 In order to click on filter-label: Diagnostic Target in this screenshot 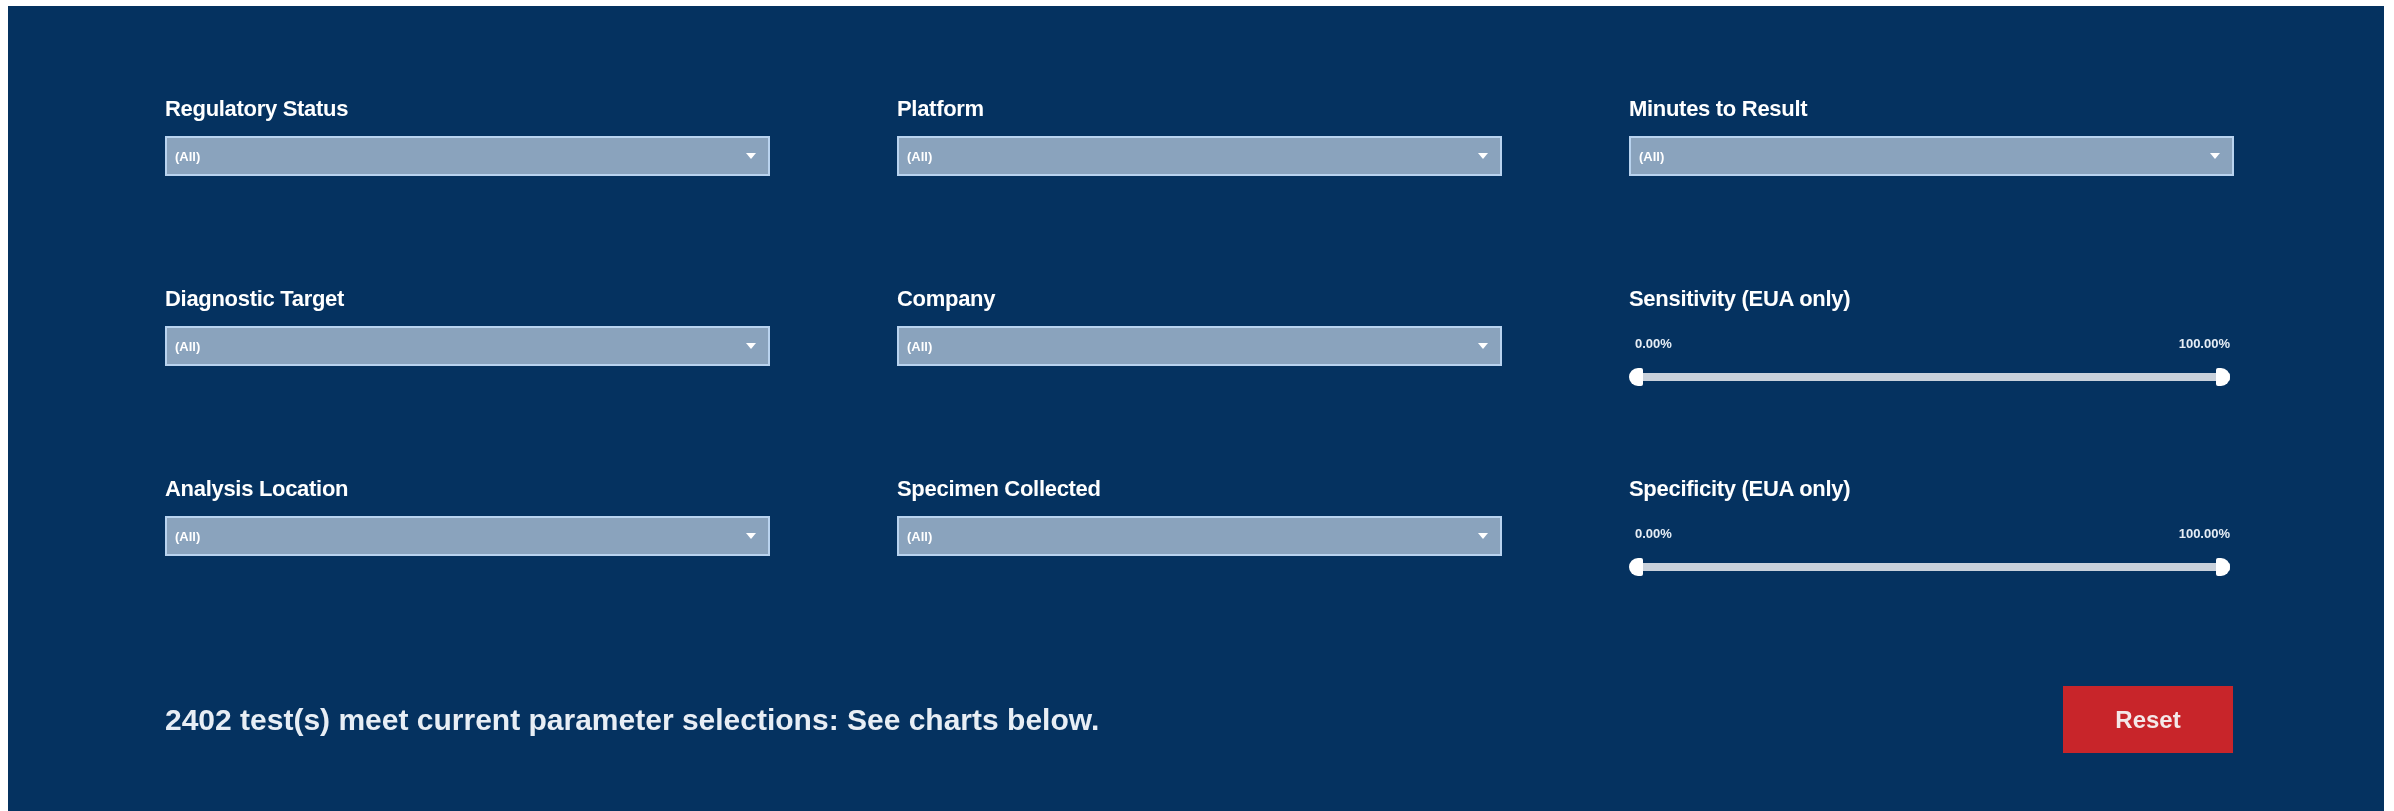, I will do `click(255, 299)`.